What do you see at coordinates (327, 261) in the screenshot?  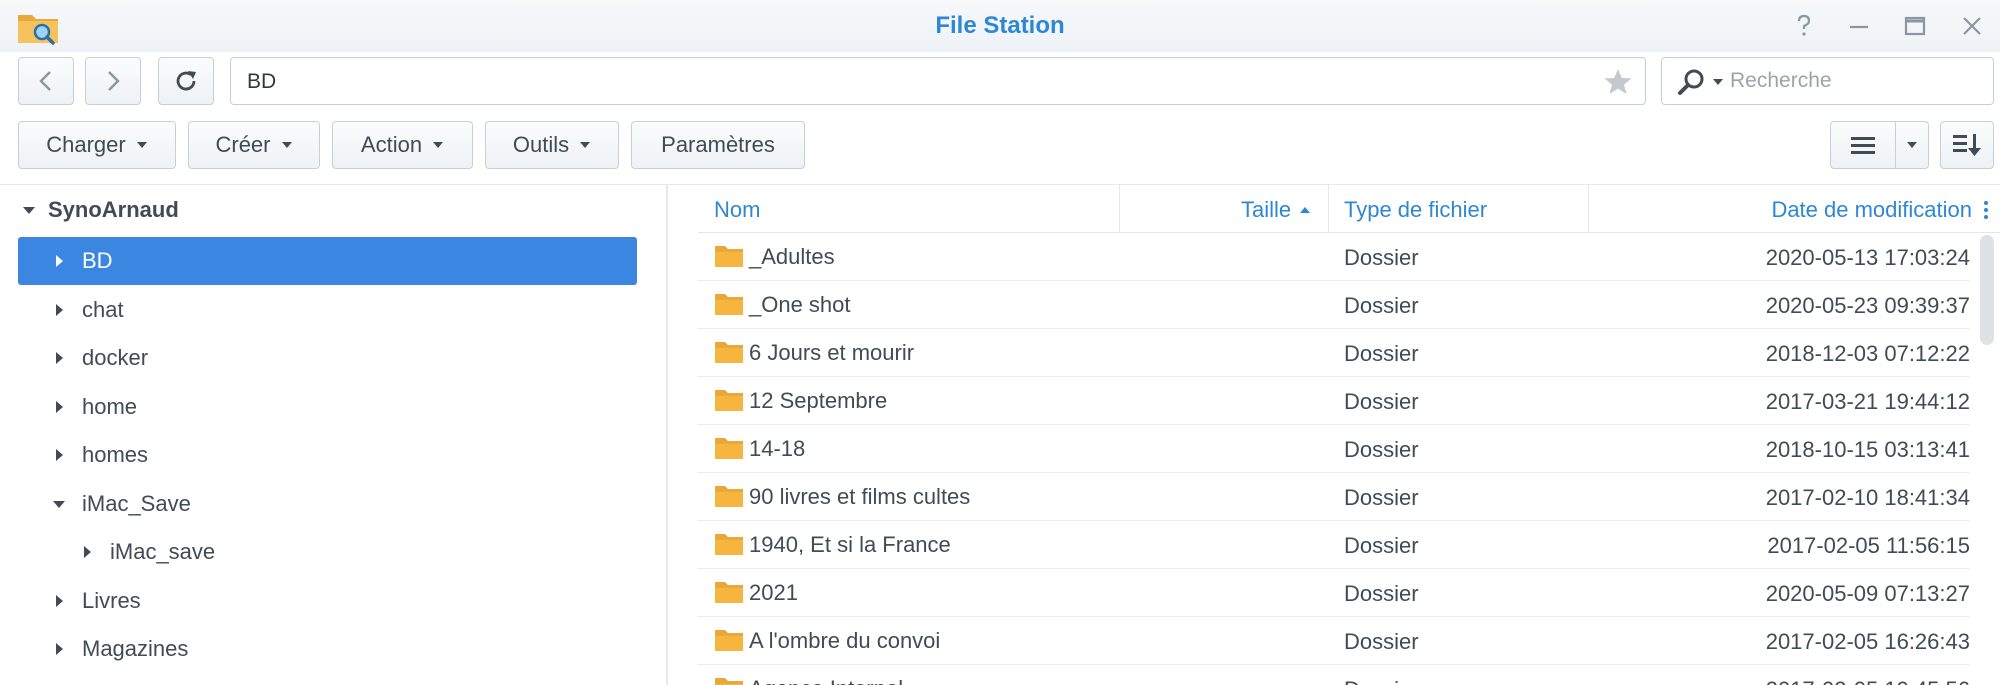 I see `tree-item: BD` at bounding box center [327, 261].